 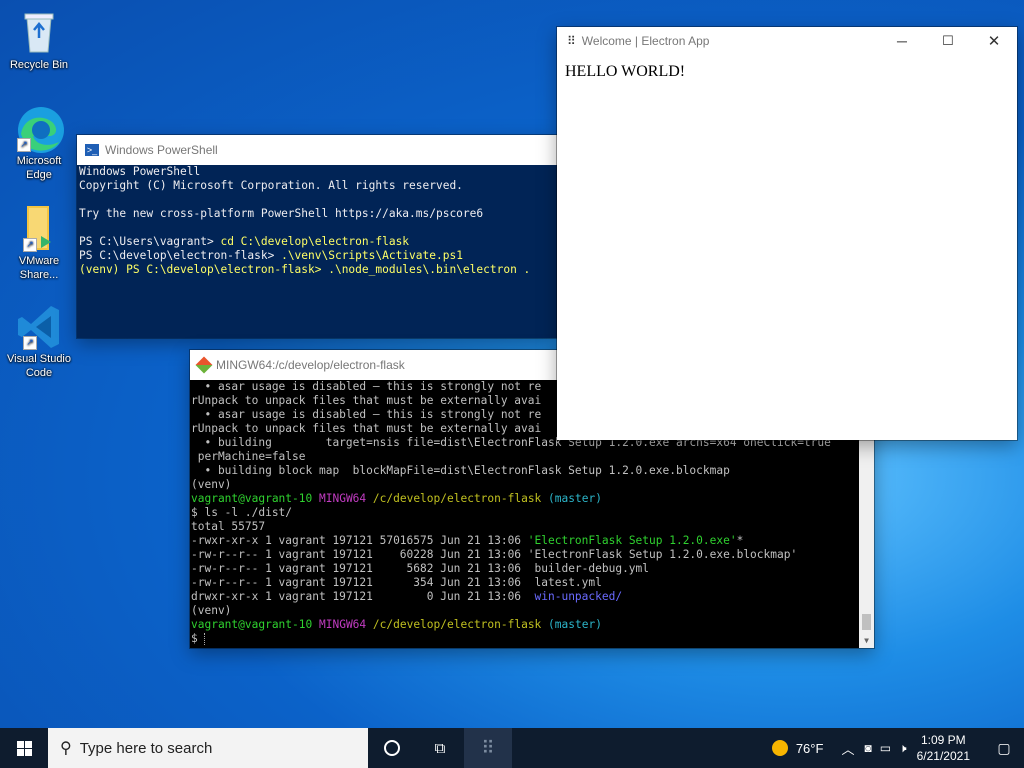 What do you see at coordinates (457, 624) in the screenshot?
I see `prompt-path: /c/develop/electron-flask` at bounding box center [457, 624].